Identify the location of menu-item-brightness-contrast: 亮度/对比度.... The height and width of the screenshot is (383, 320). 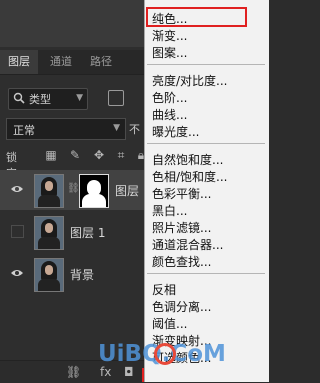
(190, 80).